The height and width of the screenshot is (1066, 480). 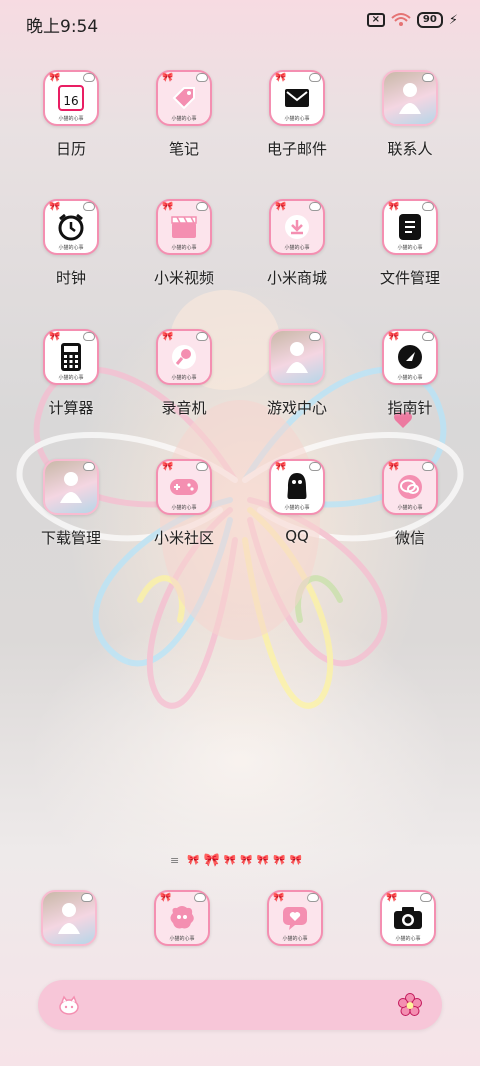 What do you see at coordinates (410, 227) in the screenshot?
I see `file-icon: 🎀 小猫的心事` at bounding box center [410, 227].